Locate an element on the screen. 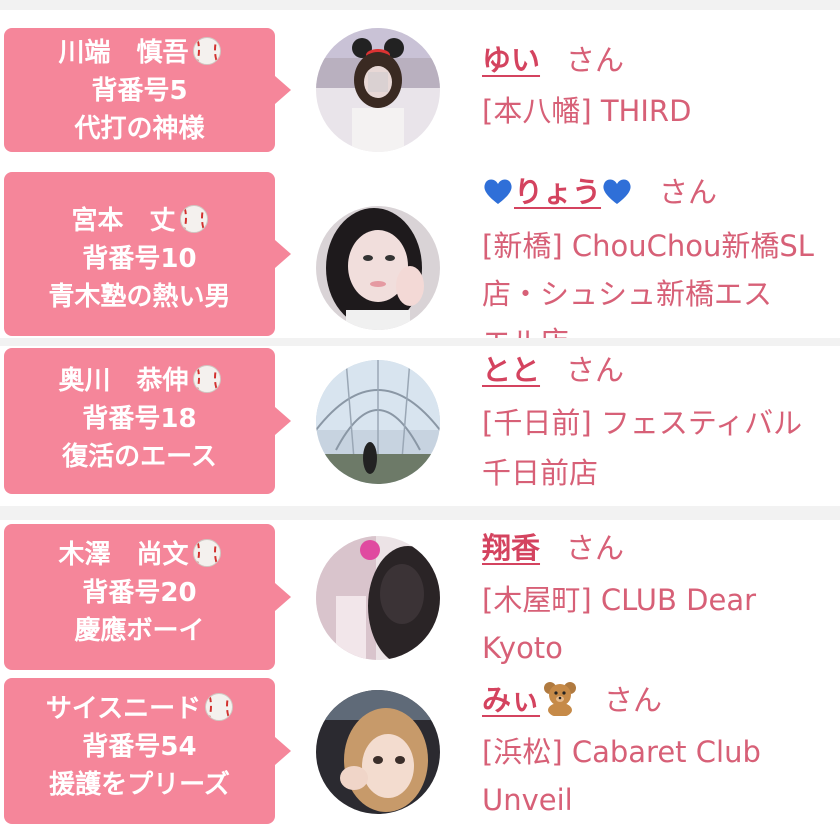  cast-info: りょうさん [新橋] ChouChou新橋SL店・シュシュ新橋エスエル店 is located at coordinates (659, 254).